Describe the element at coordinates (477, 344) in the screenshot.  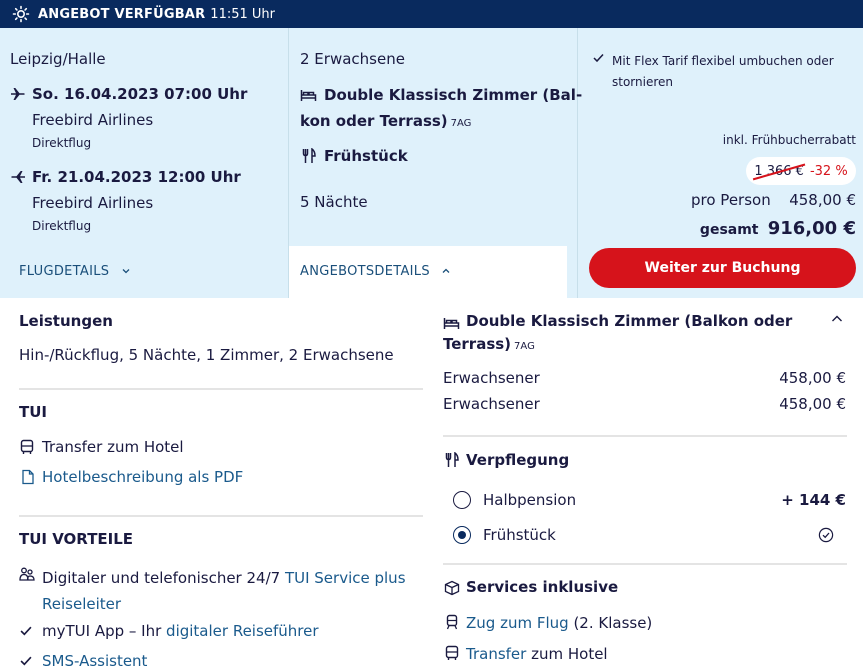
I see `room-detail-title-line2: Terrass)` at that location.